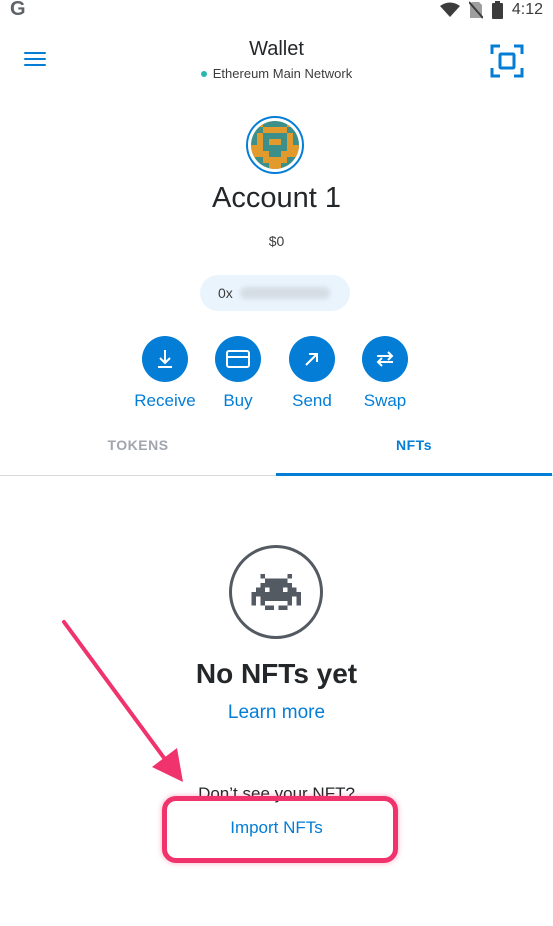 Image resolution: width=553 pixels, height=926 pixels. I want to click on status-time: 4:12, so click(527, 9).